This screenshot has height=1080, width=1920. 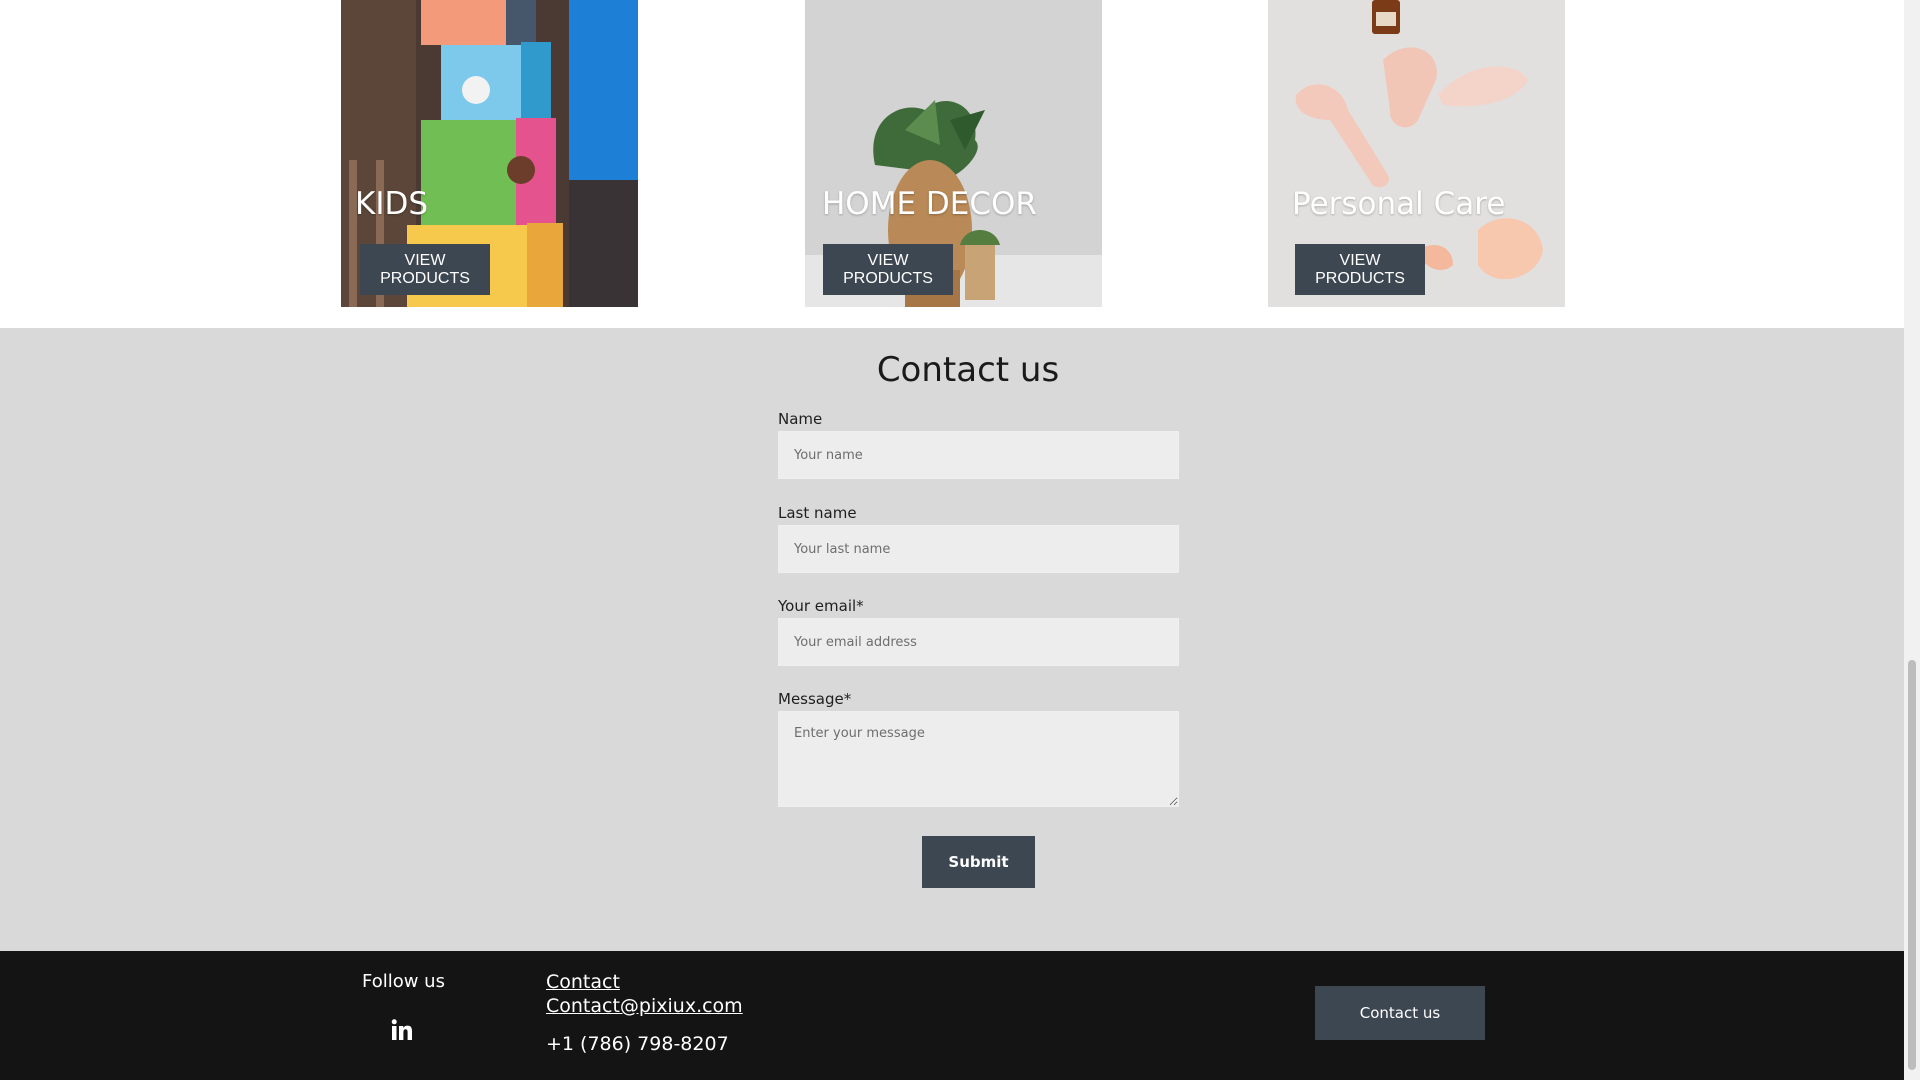 I want to click on name-input, so click(x=978, y=455).